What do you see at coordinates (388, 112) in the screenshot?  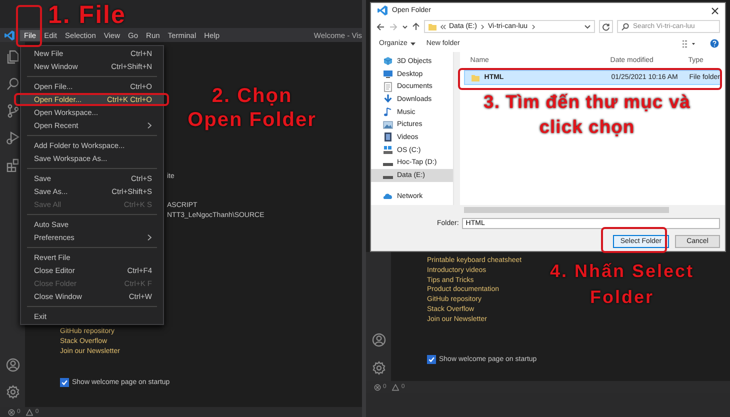 I see `music-note-icon` at bounding box center [388, 112].